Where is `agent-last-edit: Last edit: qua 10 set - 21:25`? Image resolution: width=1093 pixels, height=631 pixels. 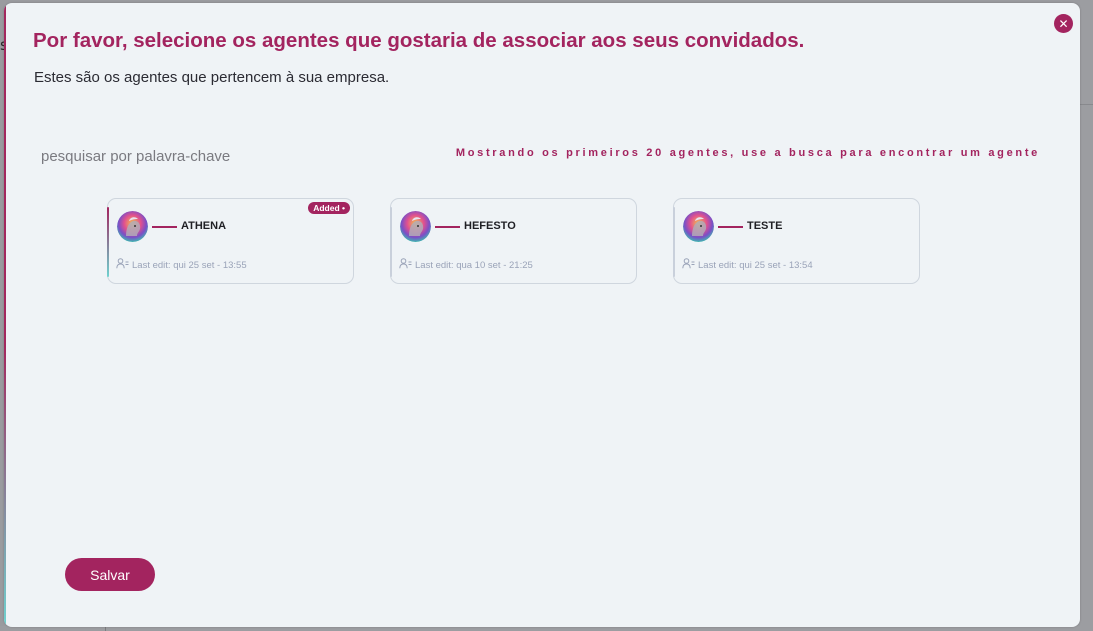 agent-last-edit: Last edit: qua 10 set - 21:25 is located at coordinates (466, 265).